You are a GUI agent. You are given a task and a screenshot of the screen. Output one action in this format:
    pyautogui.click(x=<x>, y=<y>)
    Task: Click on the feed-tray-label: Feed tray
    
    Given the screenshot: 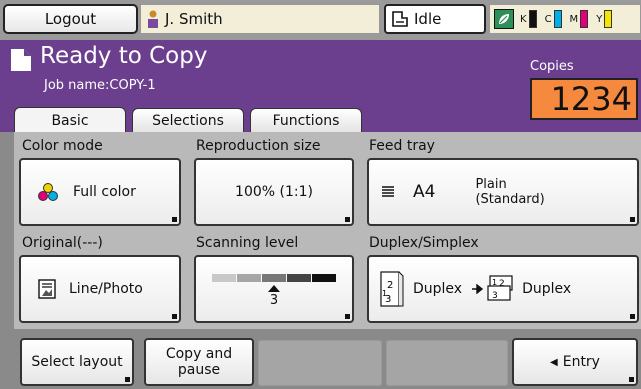 What is the action you would take?
    pyautogui.click(x=402, y=146)
    